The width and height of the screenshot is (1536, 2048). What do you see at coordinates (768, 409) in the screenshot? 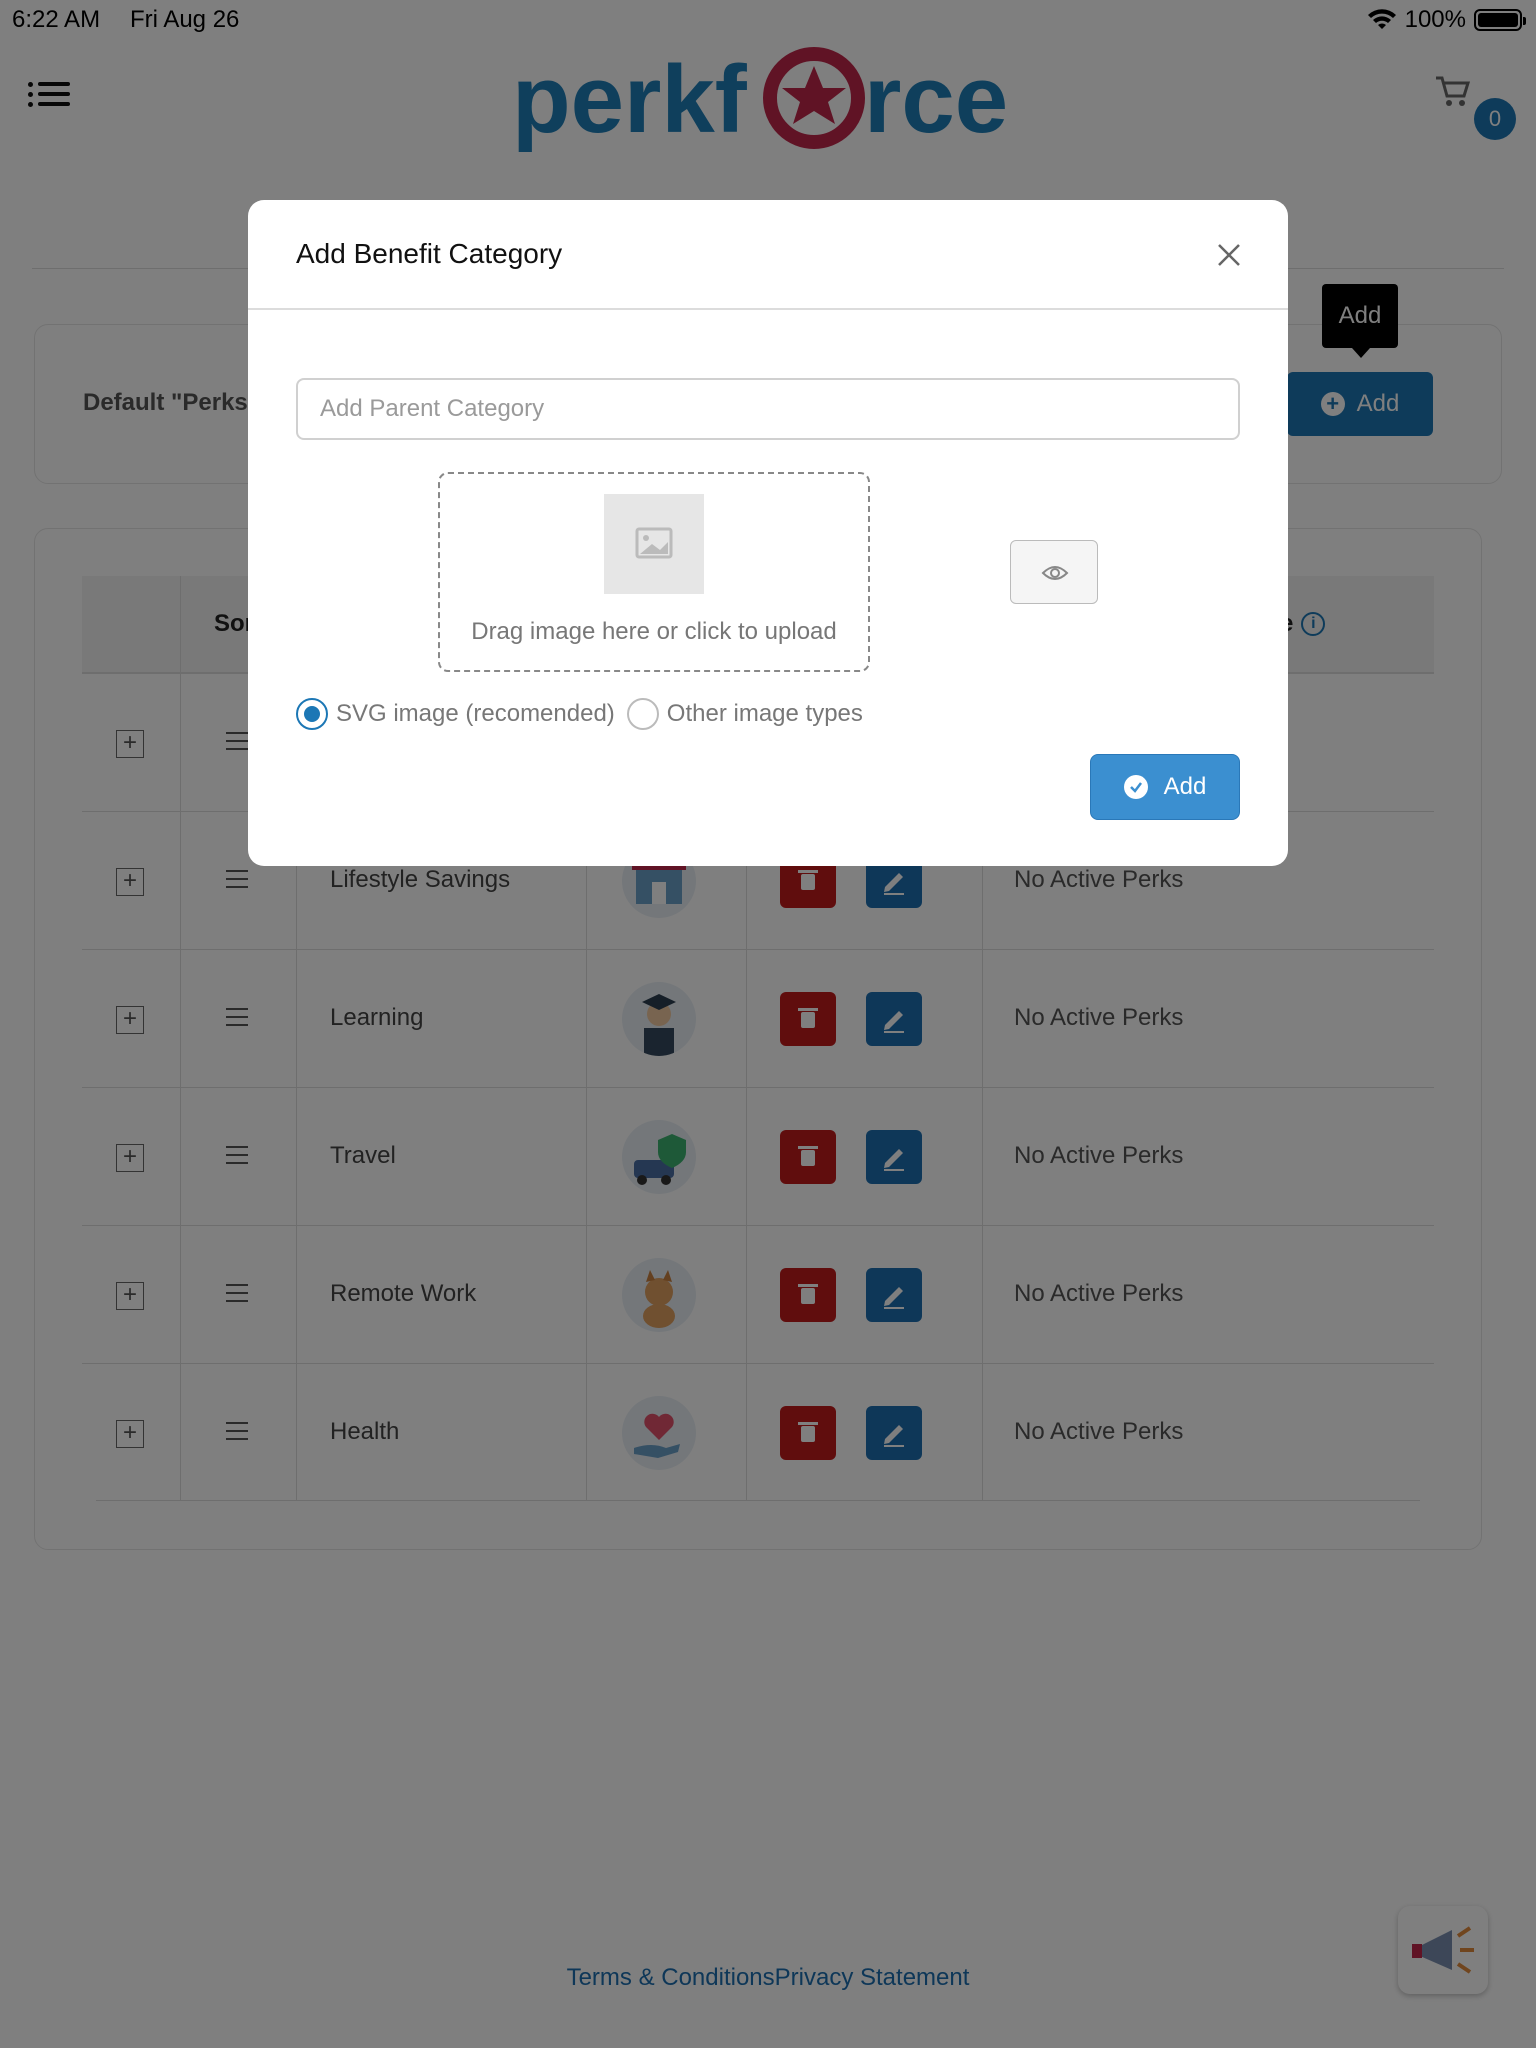
I see `parent-category-input` at bounding box center [768, 409].